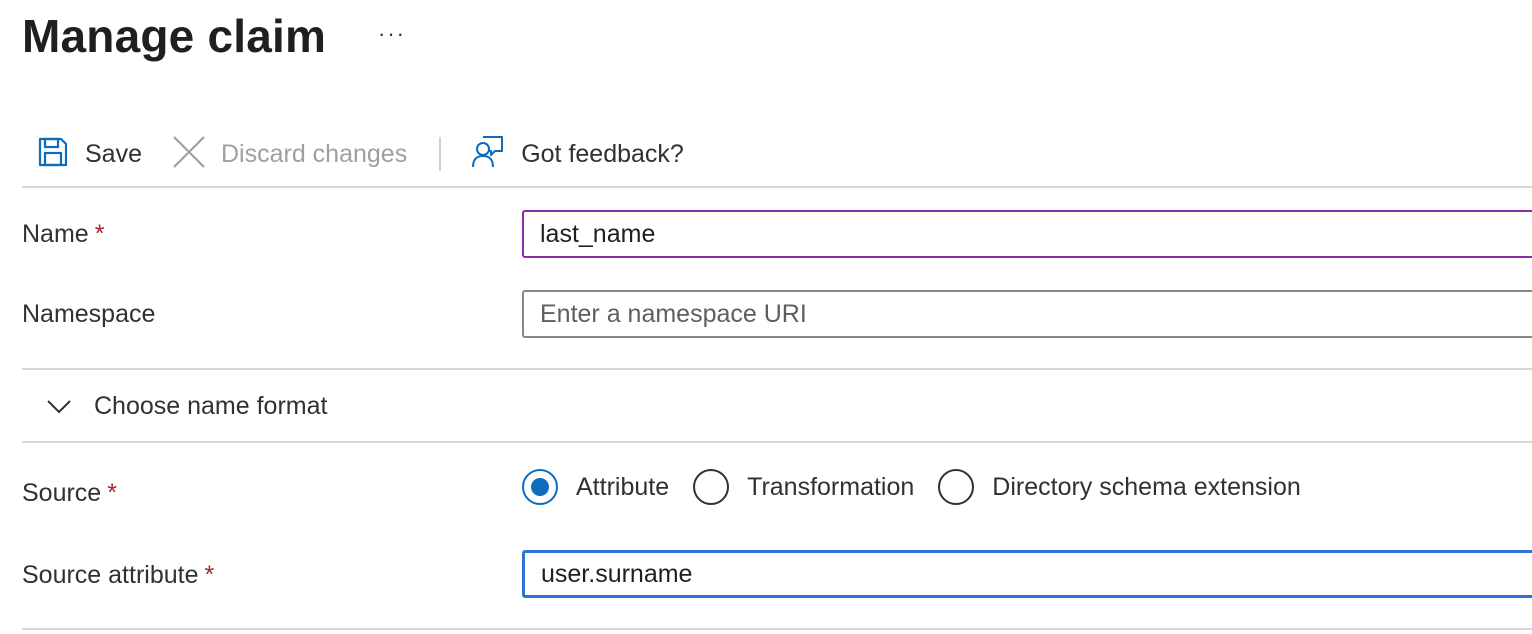 The image size is (1532, 634). I want to click on name-input, so click(1027, 234).